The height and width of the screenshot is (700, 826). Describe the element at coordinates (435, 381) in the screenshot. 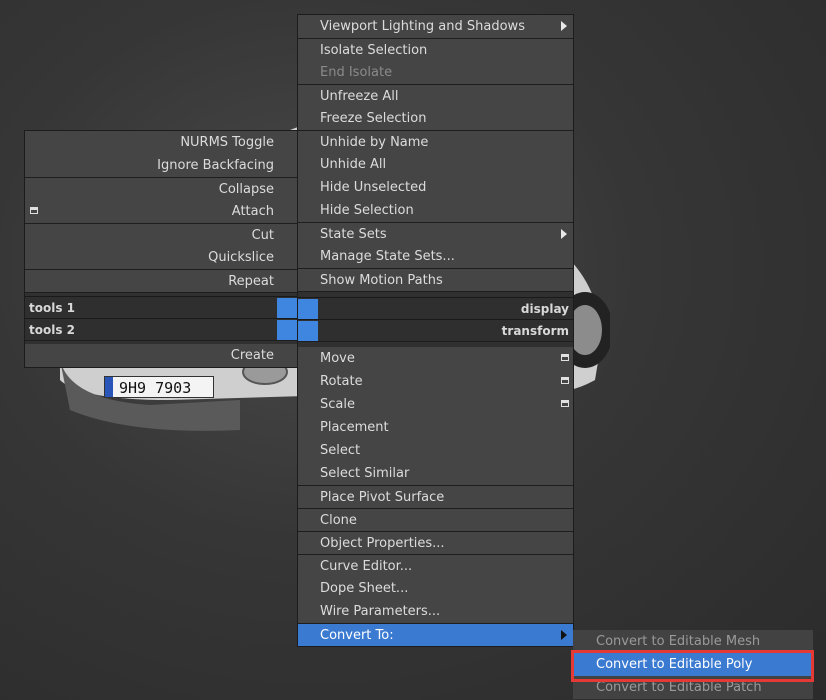

I see `menu-item-rotate: Rotate` at that location.